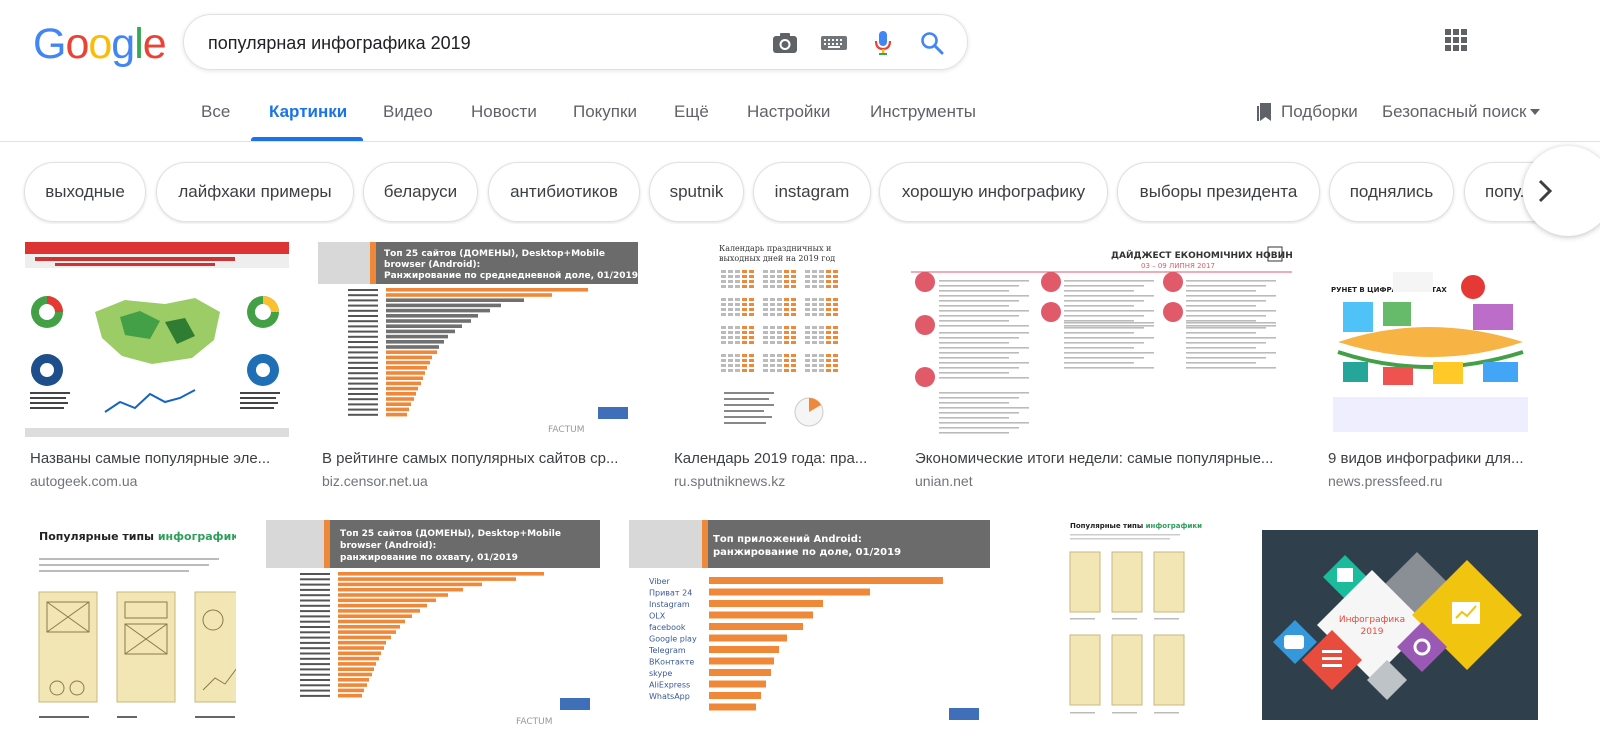 The width and height of the screenshot is (1600, 753). Describe the element at coordinates (729, 481) in the screenshot. I see `result-source: ru.sputniknews.kz` at that location.